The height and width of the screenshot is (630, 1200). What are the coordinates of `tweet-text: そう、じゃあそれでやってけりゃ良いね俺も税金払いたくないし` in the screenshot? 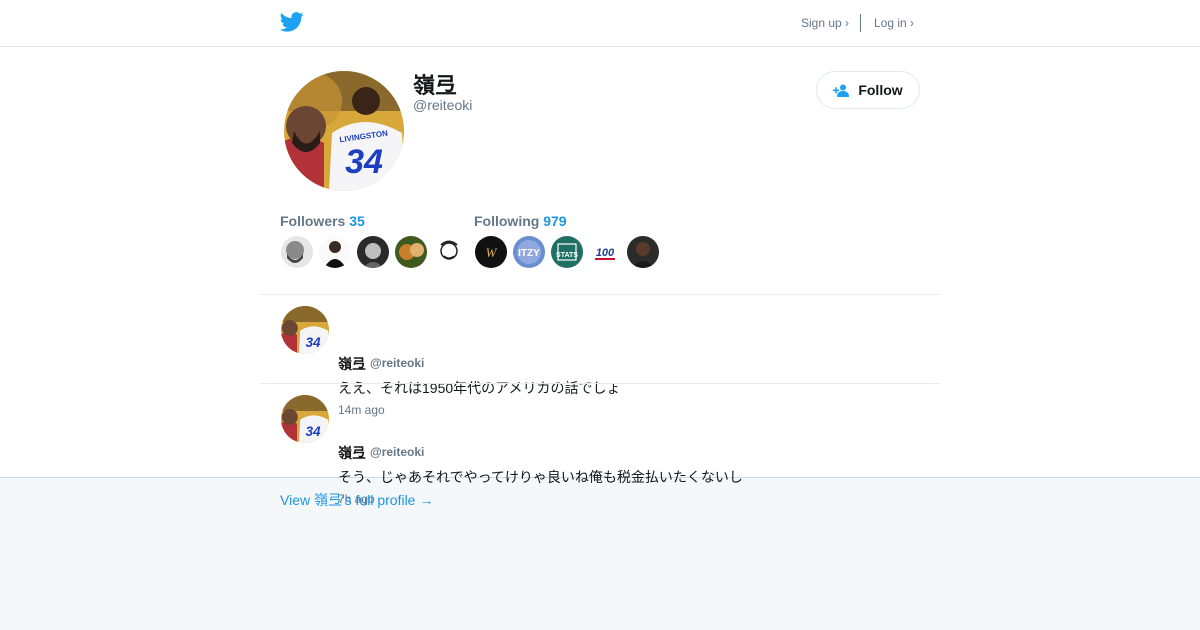 It's located at (540, 477).